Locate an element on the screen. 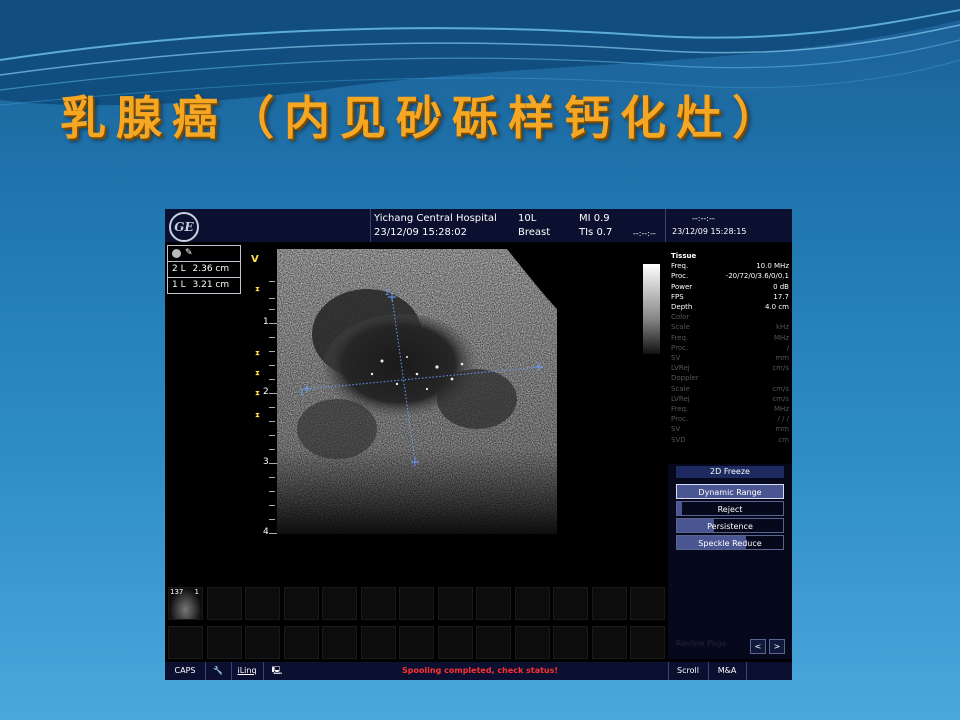 The image size is (960, 720). grayscale-bar is located at coordinates (651, 309).